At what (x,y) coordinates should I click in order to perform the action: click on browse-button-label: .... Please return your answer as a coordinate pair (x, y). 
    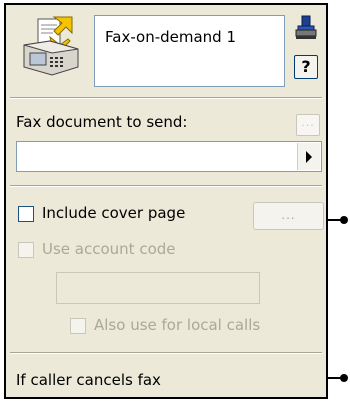
    Looking at the image, I should click on (308, 122).